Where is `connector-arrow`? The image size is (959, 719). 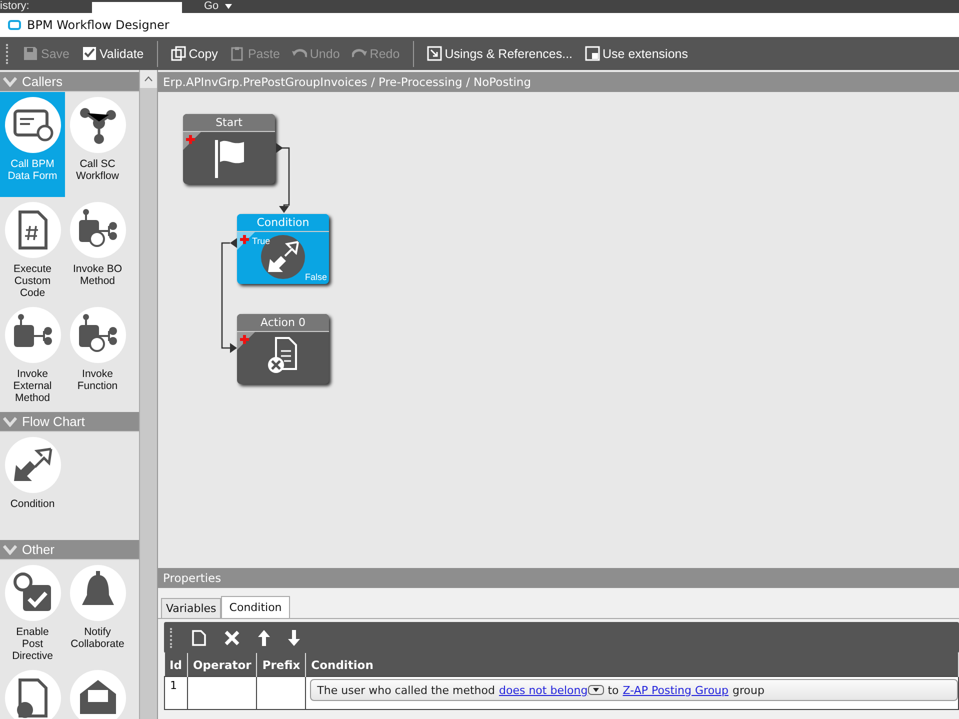 connector-arrow is located at coordinates (283, 178).